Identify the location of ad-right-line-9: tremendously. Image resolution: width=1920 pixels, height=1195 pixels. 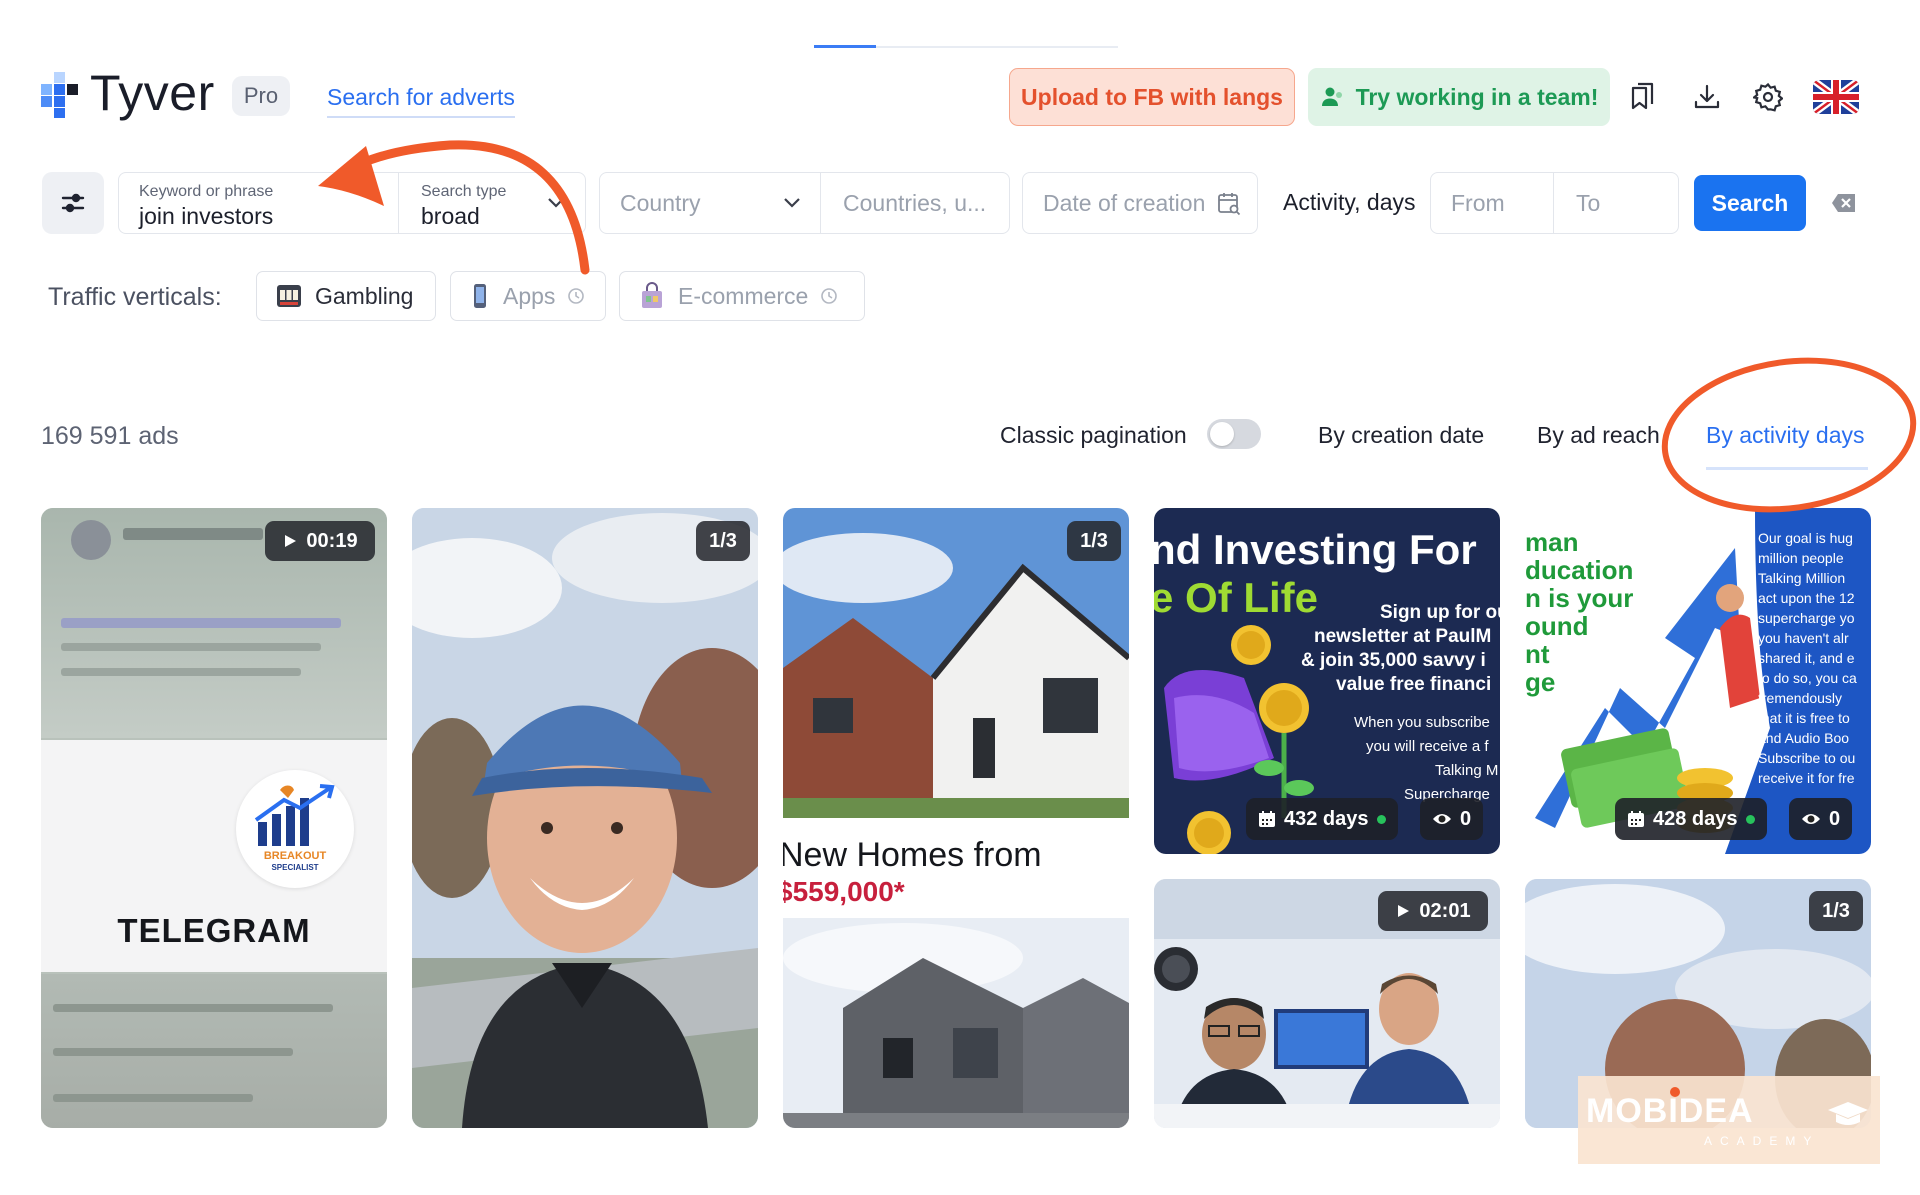
(1800, 698).